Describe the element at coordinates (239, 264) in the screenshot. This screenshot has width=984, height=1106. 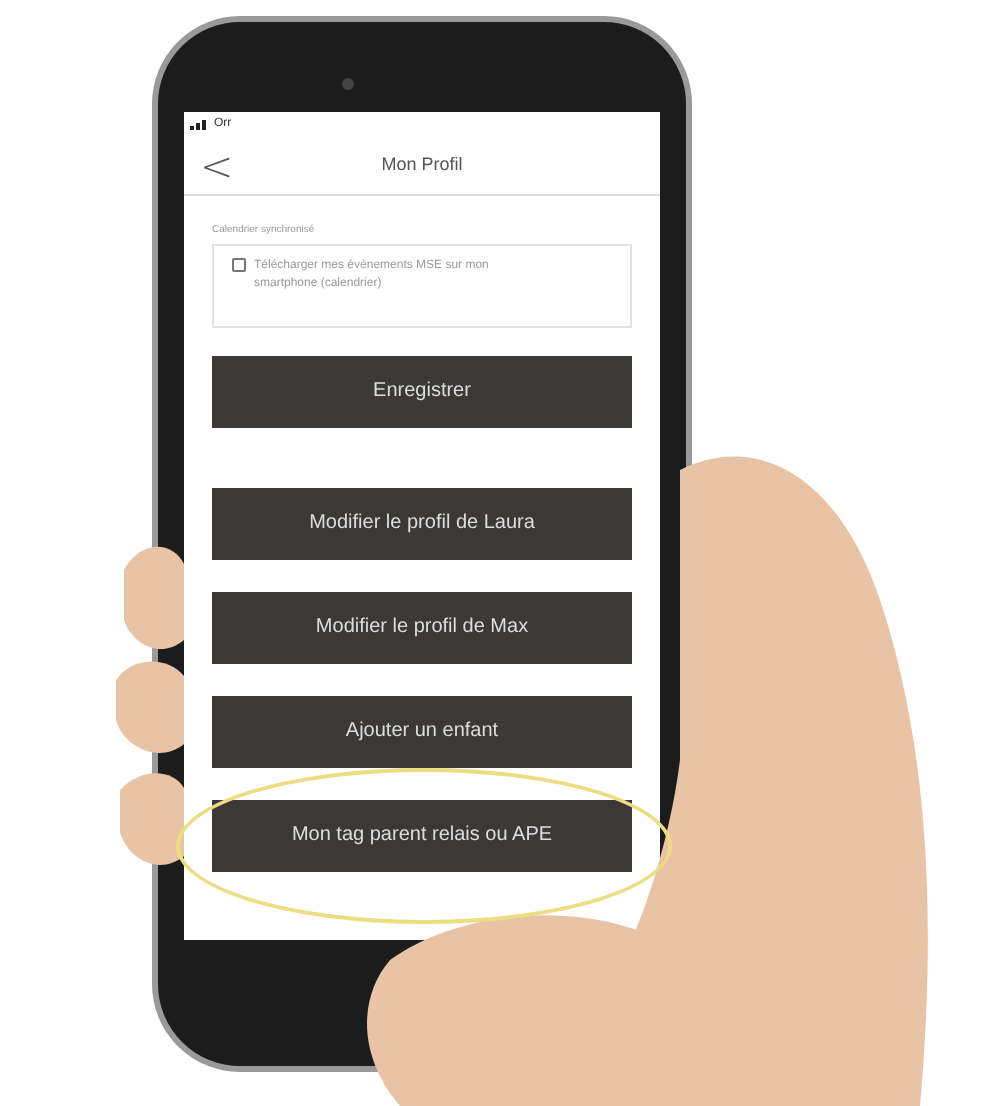
I see `checkbox` at that location.